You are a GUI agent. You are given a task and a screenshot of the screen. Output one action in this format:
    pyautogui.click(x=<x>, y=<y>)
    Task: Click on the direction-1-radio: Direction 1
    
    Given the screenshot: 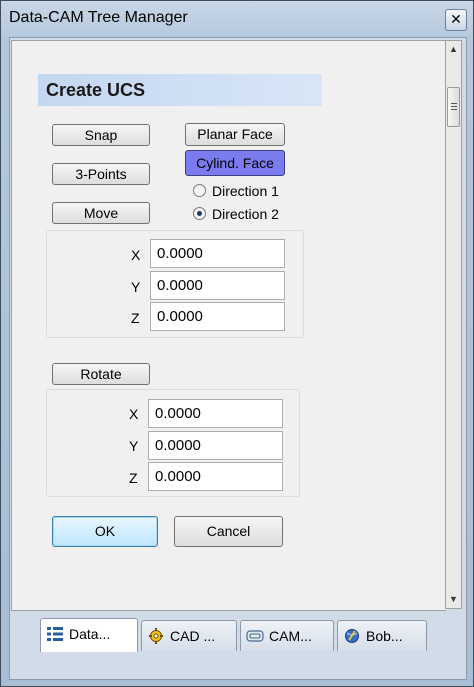 What is the action you would take?
    pyautogui.click(x=248, y=191)
    